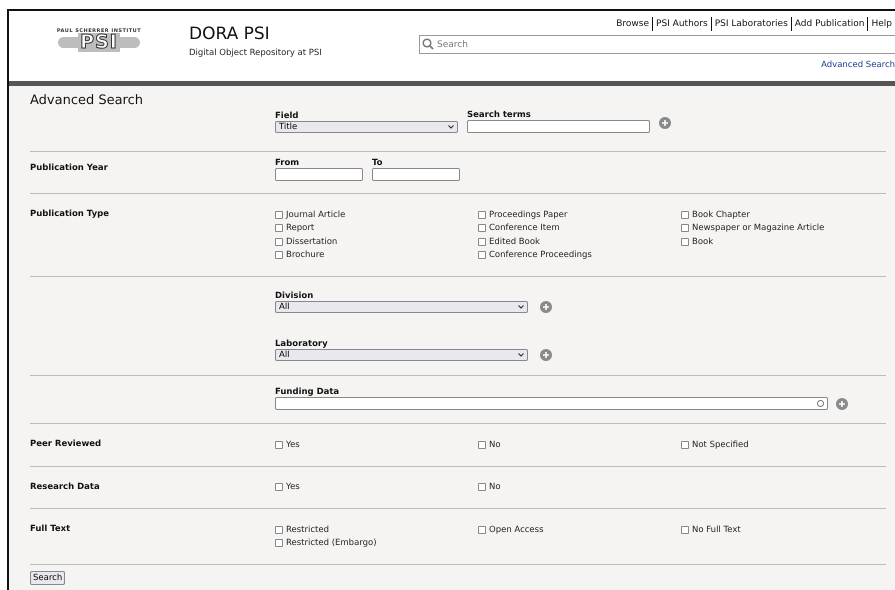 Image resolution: width=895 pixels, height=590 pixels. Describe the element at coordinates (376, 255) in the screenshot. I see `checkbox-option: Brochure` at that location.